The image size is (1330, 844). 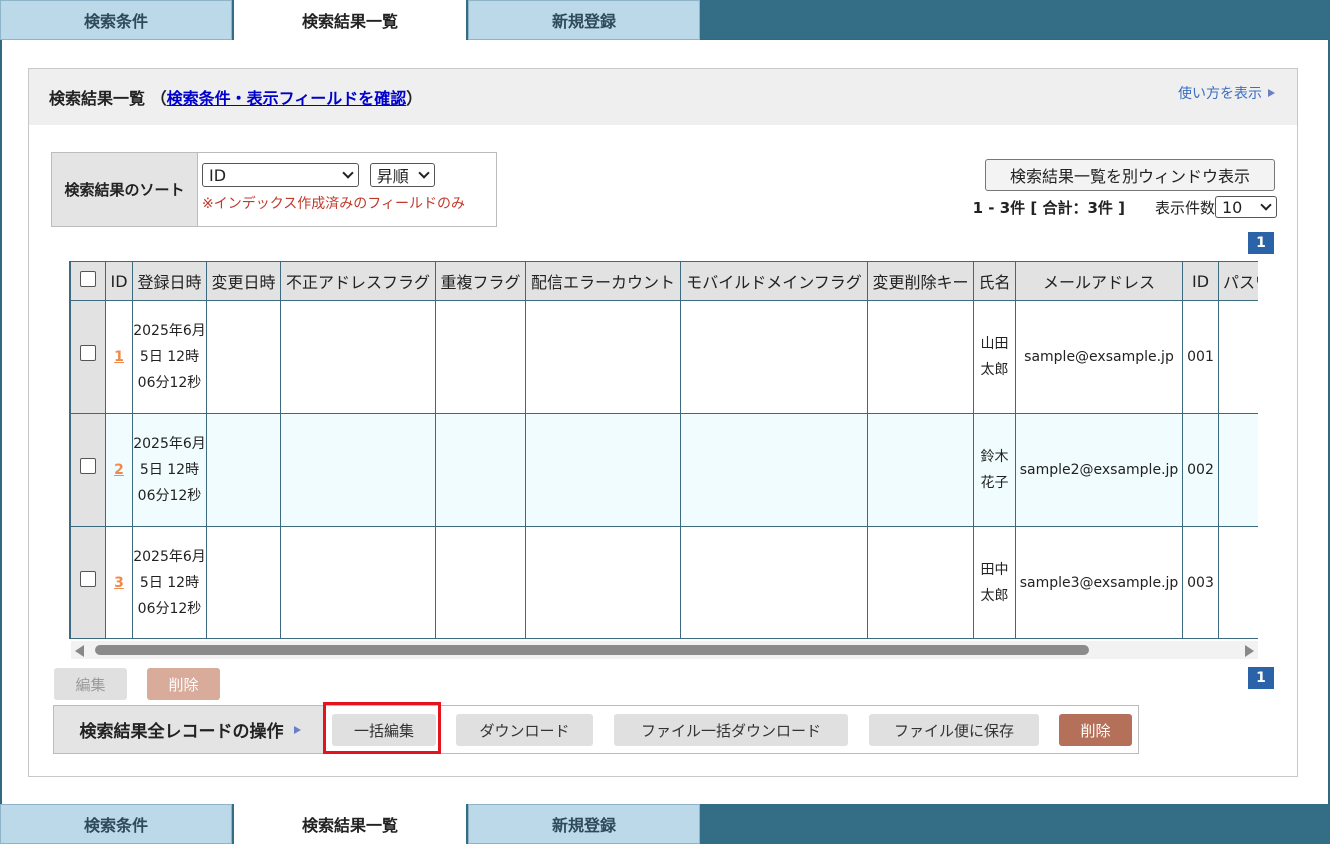 I want to click on bulk-operations-label: 検索結果全レコードの操作, so click(x=181, y=732).